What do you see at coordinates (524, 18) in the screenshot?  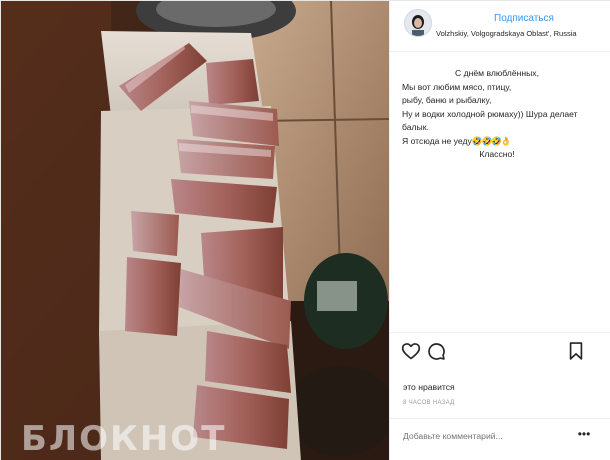 I see `subscribe-button: Подписаться` at bounding box center [524, 18].